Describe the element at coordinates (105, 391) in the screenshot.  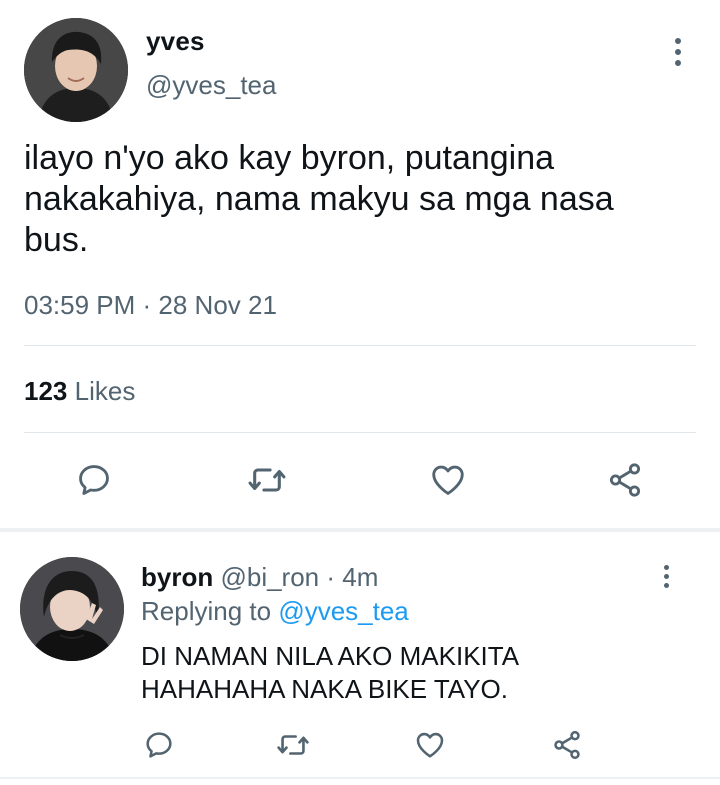
I see `likes-label: Likes` at that location.